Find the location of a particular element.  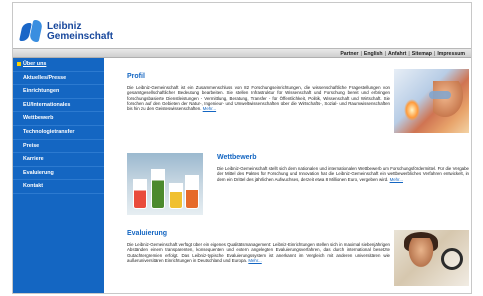

sidebar-item-preise: Preise is located at coordinates (58, 147).